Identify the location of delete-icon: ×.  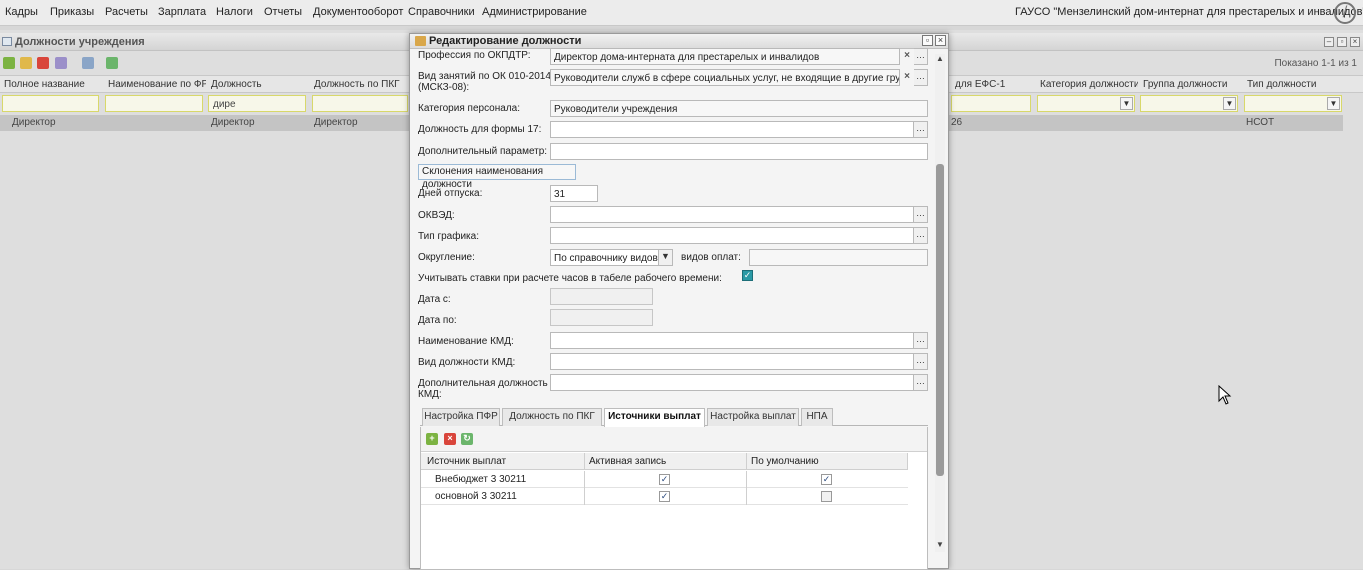
(450, 439).